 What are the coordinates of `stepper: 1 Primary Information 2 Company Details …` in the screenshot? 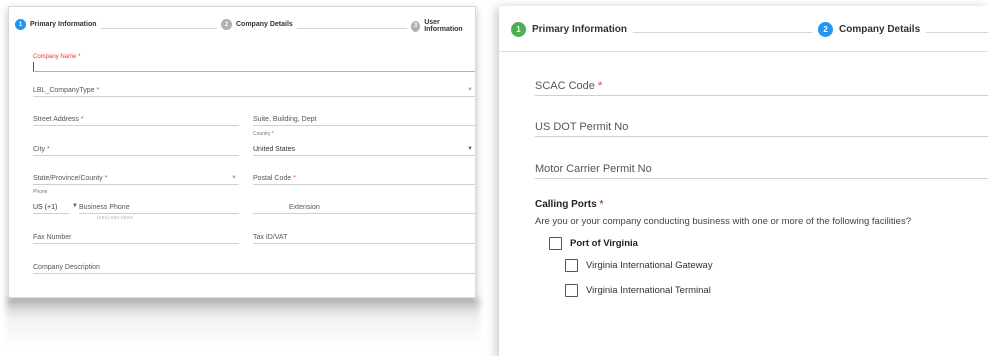 It's located at (242, 29).